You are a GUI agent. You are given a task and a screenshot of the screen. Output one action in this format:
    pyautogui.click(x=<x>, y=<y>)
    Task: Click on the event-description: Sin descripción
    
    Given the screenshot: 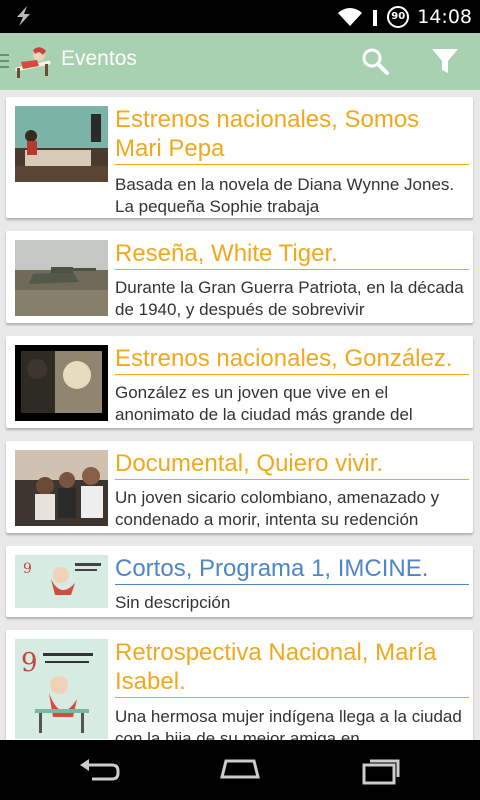 What is the action you would take?
    pyautogui.click(x=173, y=602)
    